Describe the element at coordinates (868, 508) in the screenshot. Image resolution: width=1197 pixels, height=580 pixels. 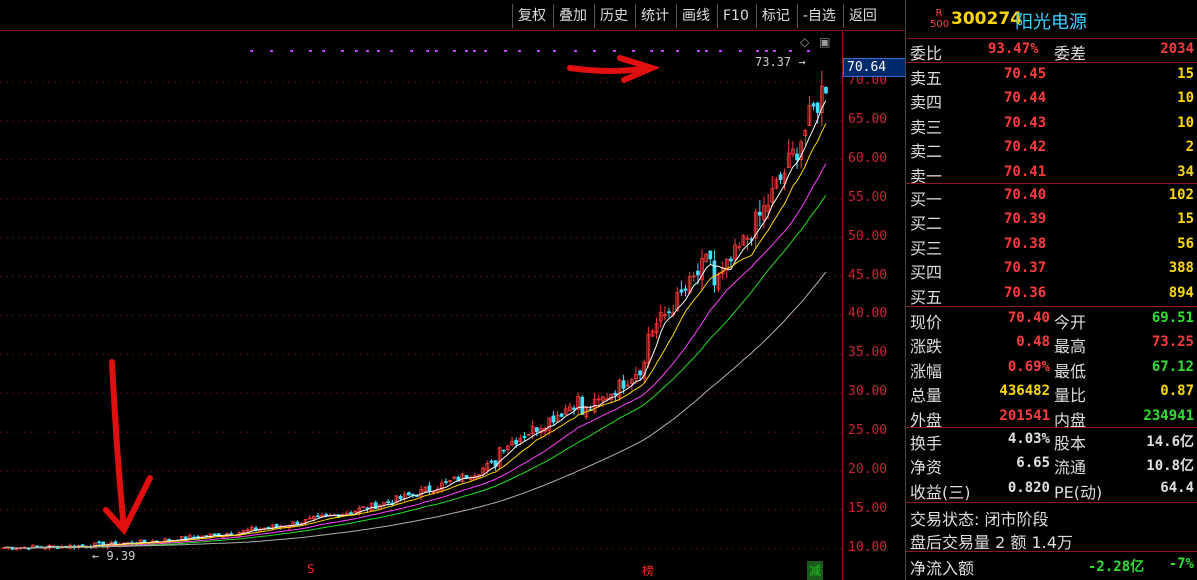
I see `y-tick-label: 15.00` at that location.